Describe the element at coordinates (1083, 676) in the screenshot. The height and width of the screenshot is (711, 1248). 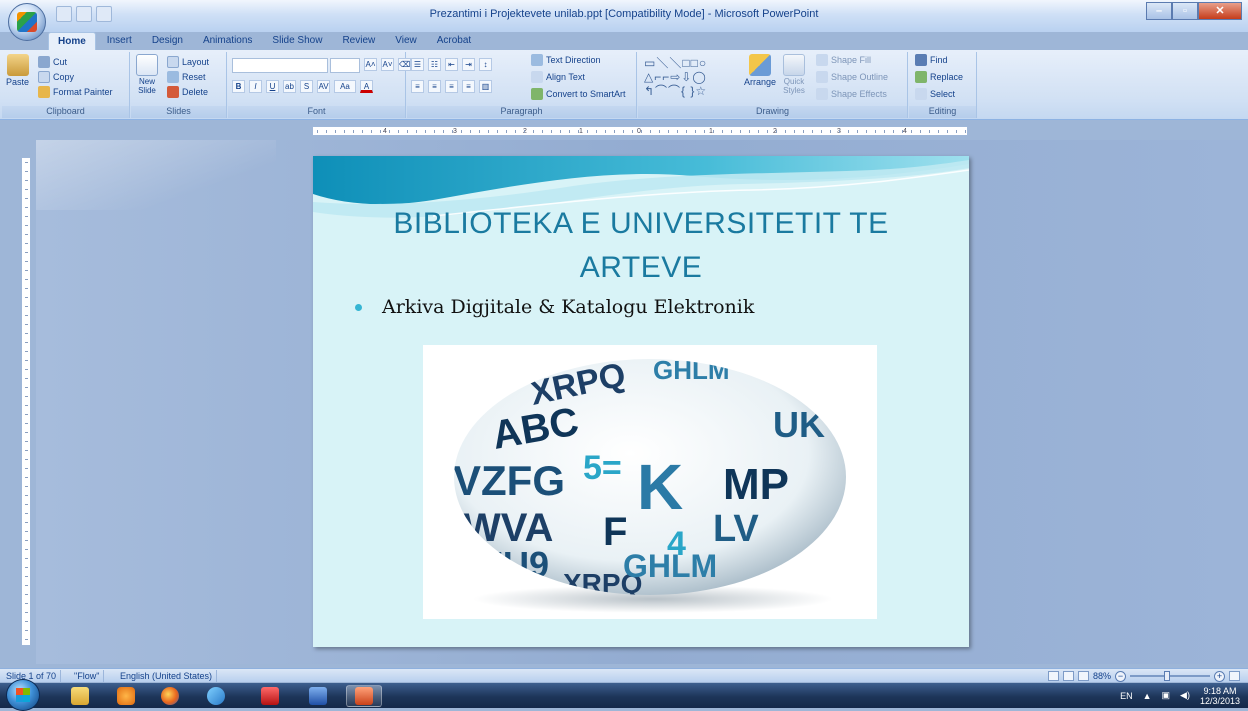
I see `slideshow-view-icon` at that location.